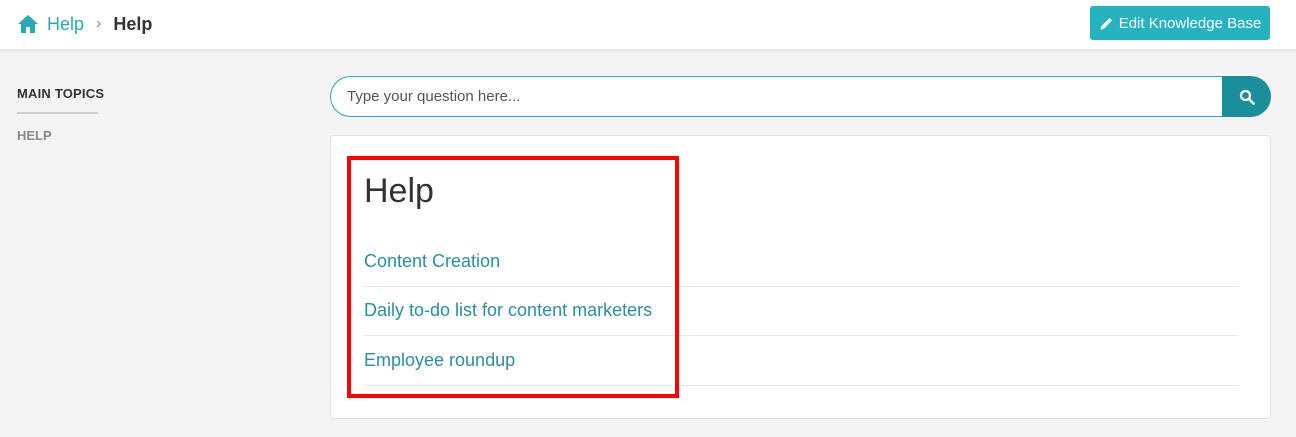  I want to click on sidebar: MAIN TOPICS HELP, so click(60, 114).